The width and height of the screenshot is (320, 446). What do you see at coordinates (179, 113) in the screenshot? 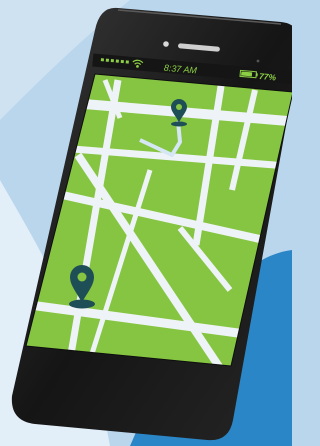
I see `destination-pin` at bounding box center [179, 113].